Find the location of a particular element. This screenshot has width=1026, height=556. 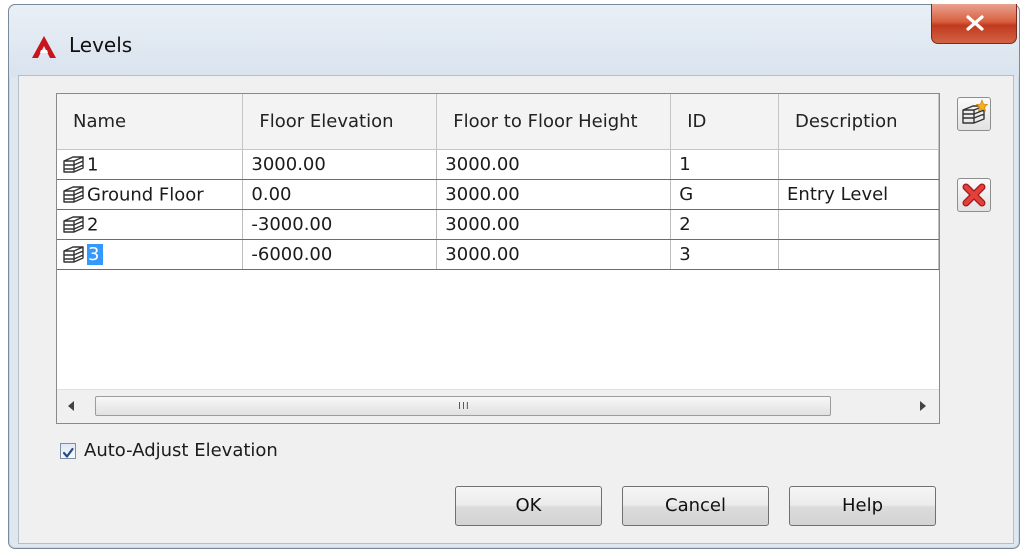

cell-floor-elevation: -6000.00 is located at coordinates (340, 254).